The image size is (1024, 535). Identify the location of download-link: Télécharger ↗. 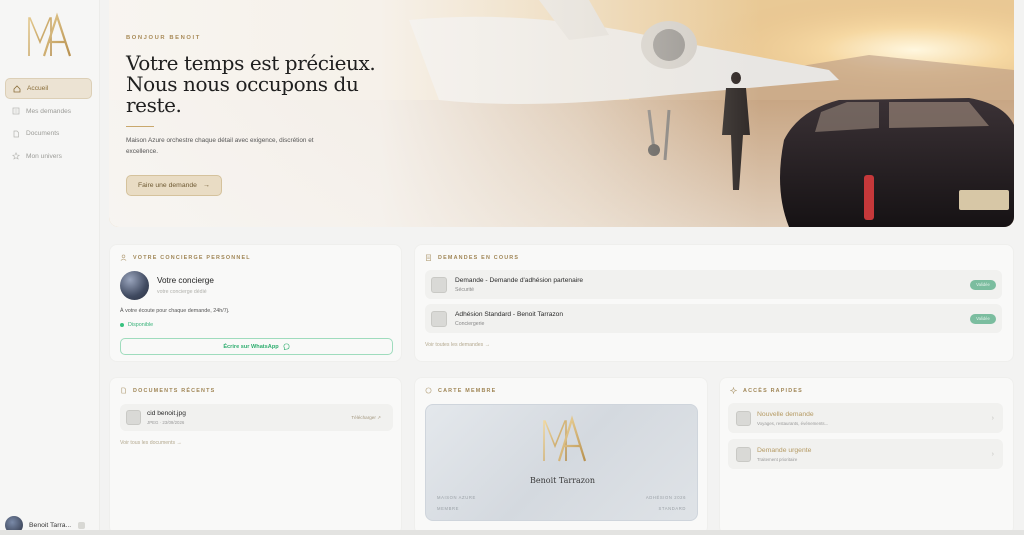
(366, 418).